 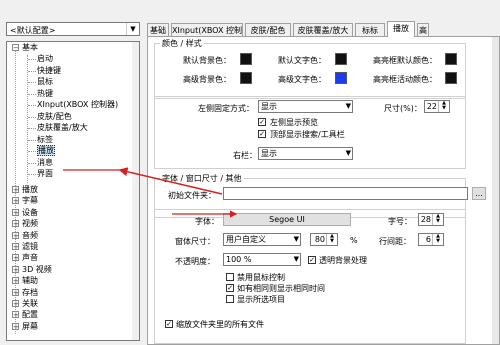 What do you see at coordinates (287, 219) in the screenshot?
I see `font-button: Segoe UI` at bounding box center [287, 219].